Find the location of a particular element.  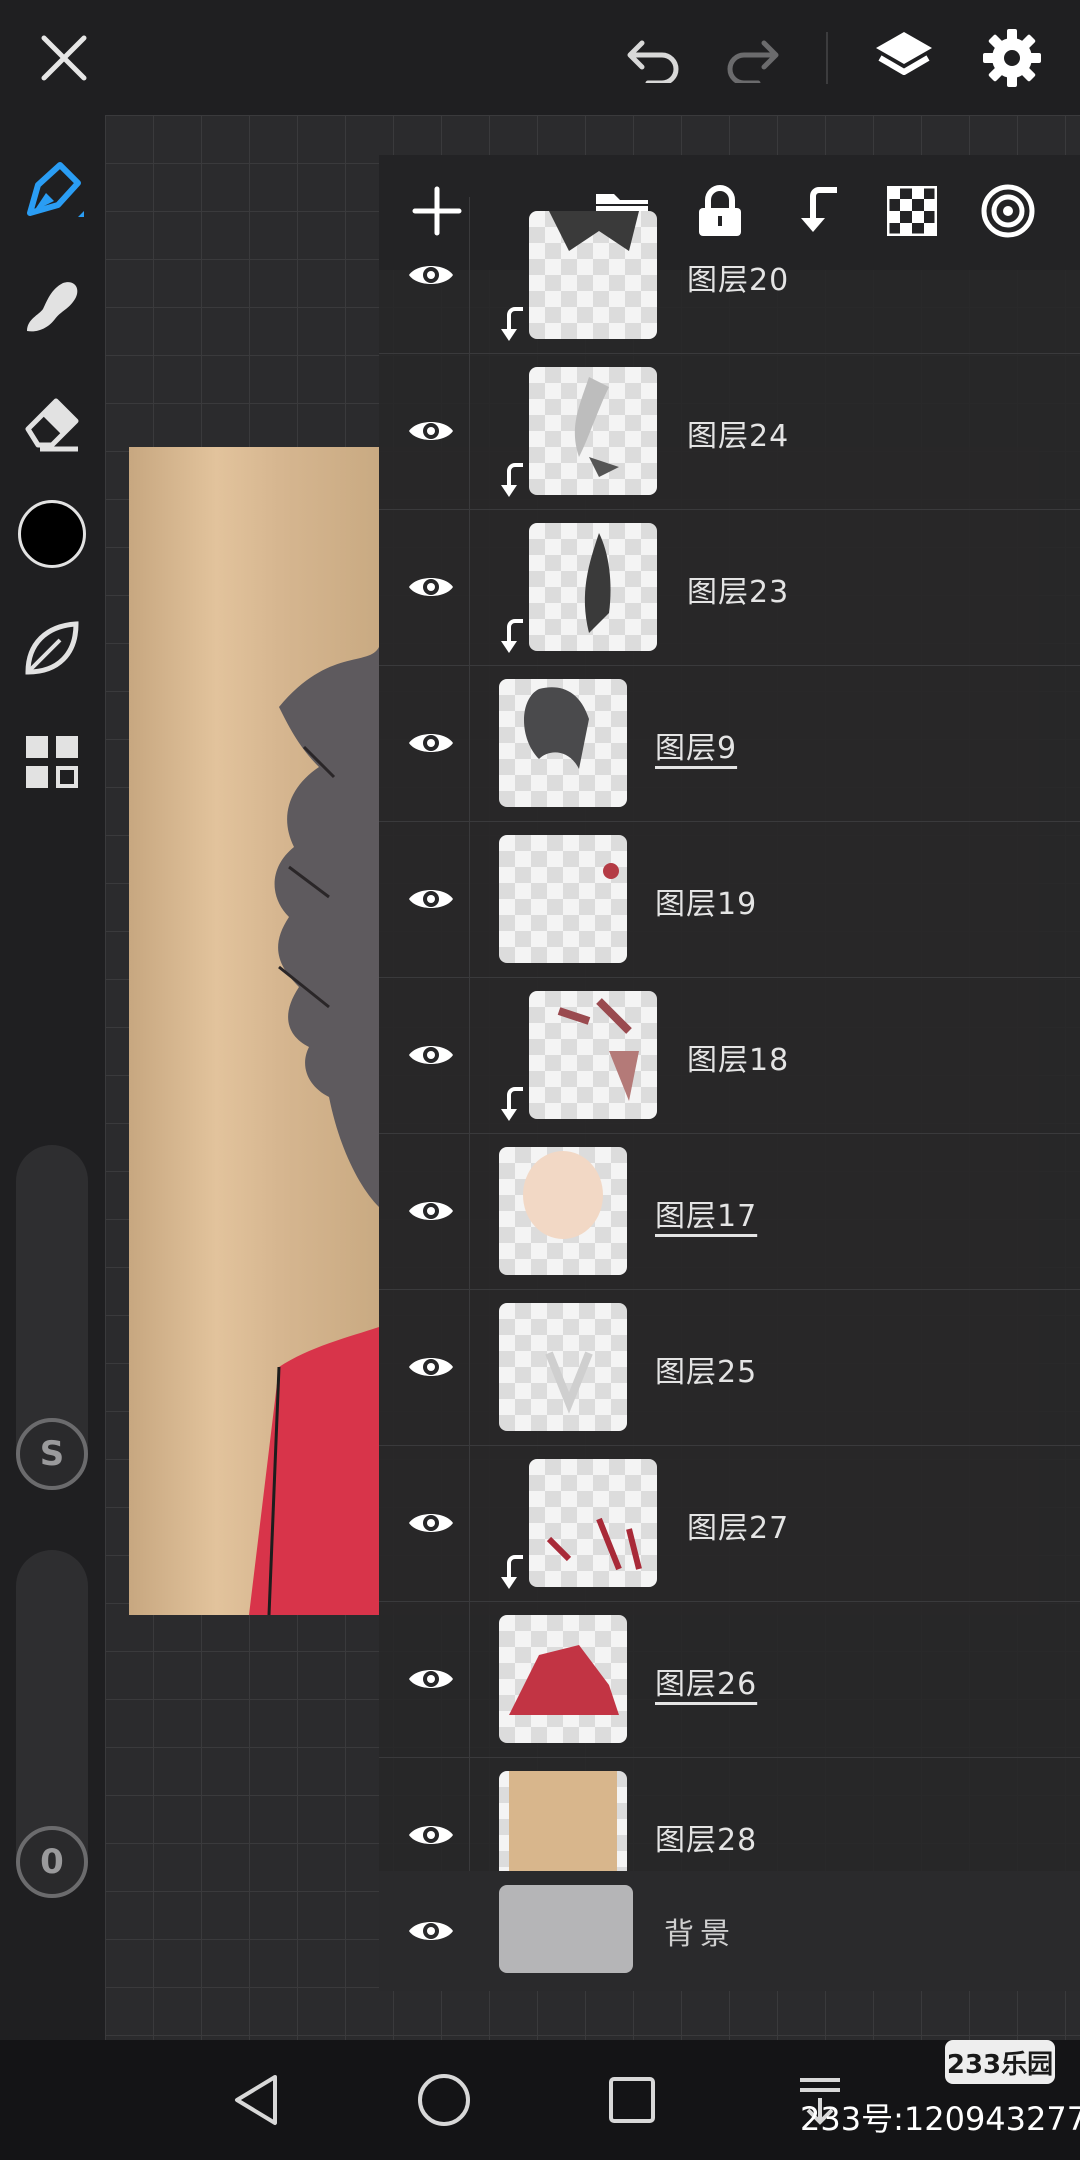

watermark-id: 233号:120943277 is located at coordinates (940, 2119).